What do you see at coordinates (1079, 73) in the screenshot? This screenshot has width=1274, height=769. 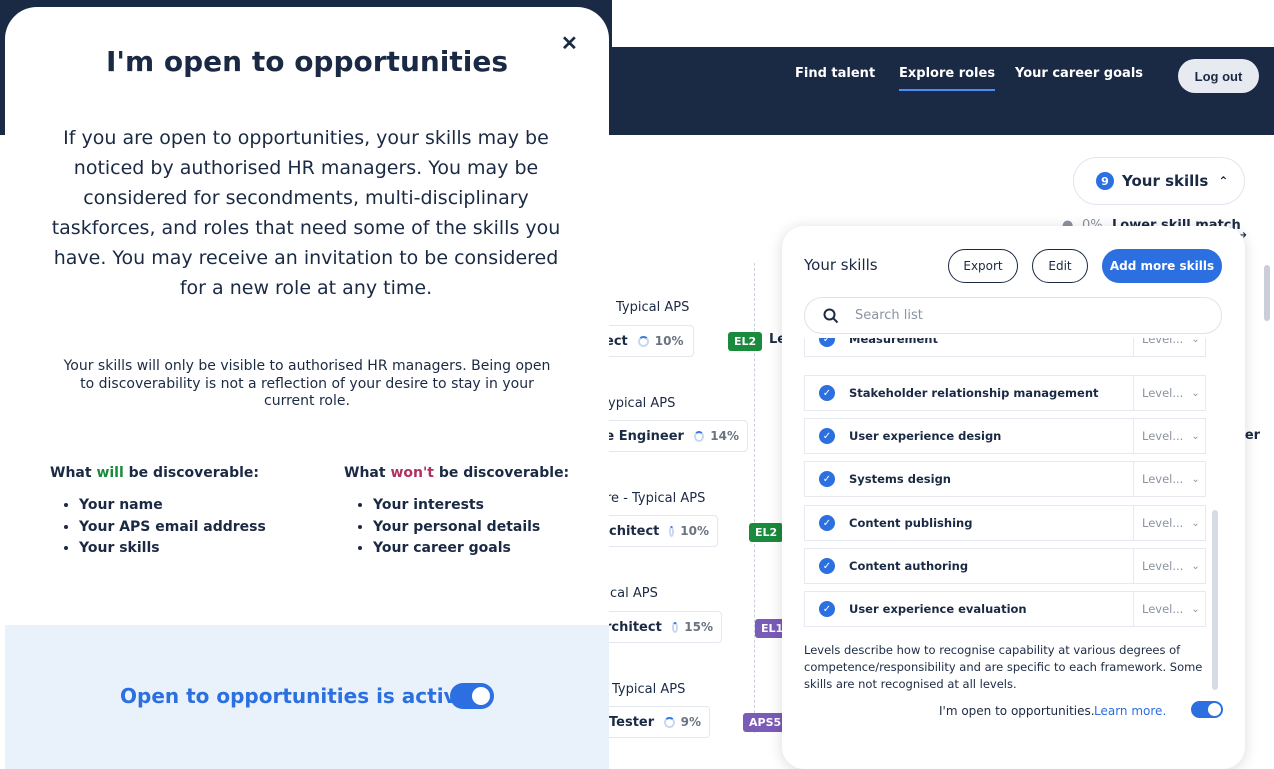 I see `nav-career-goals: Your career goals` at bounding box center [1079, 73].